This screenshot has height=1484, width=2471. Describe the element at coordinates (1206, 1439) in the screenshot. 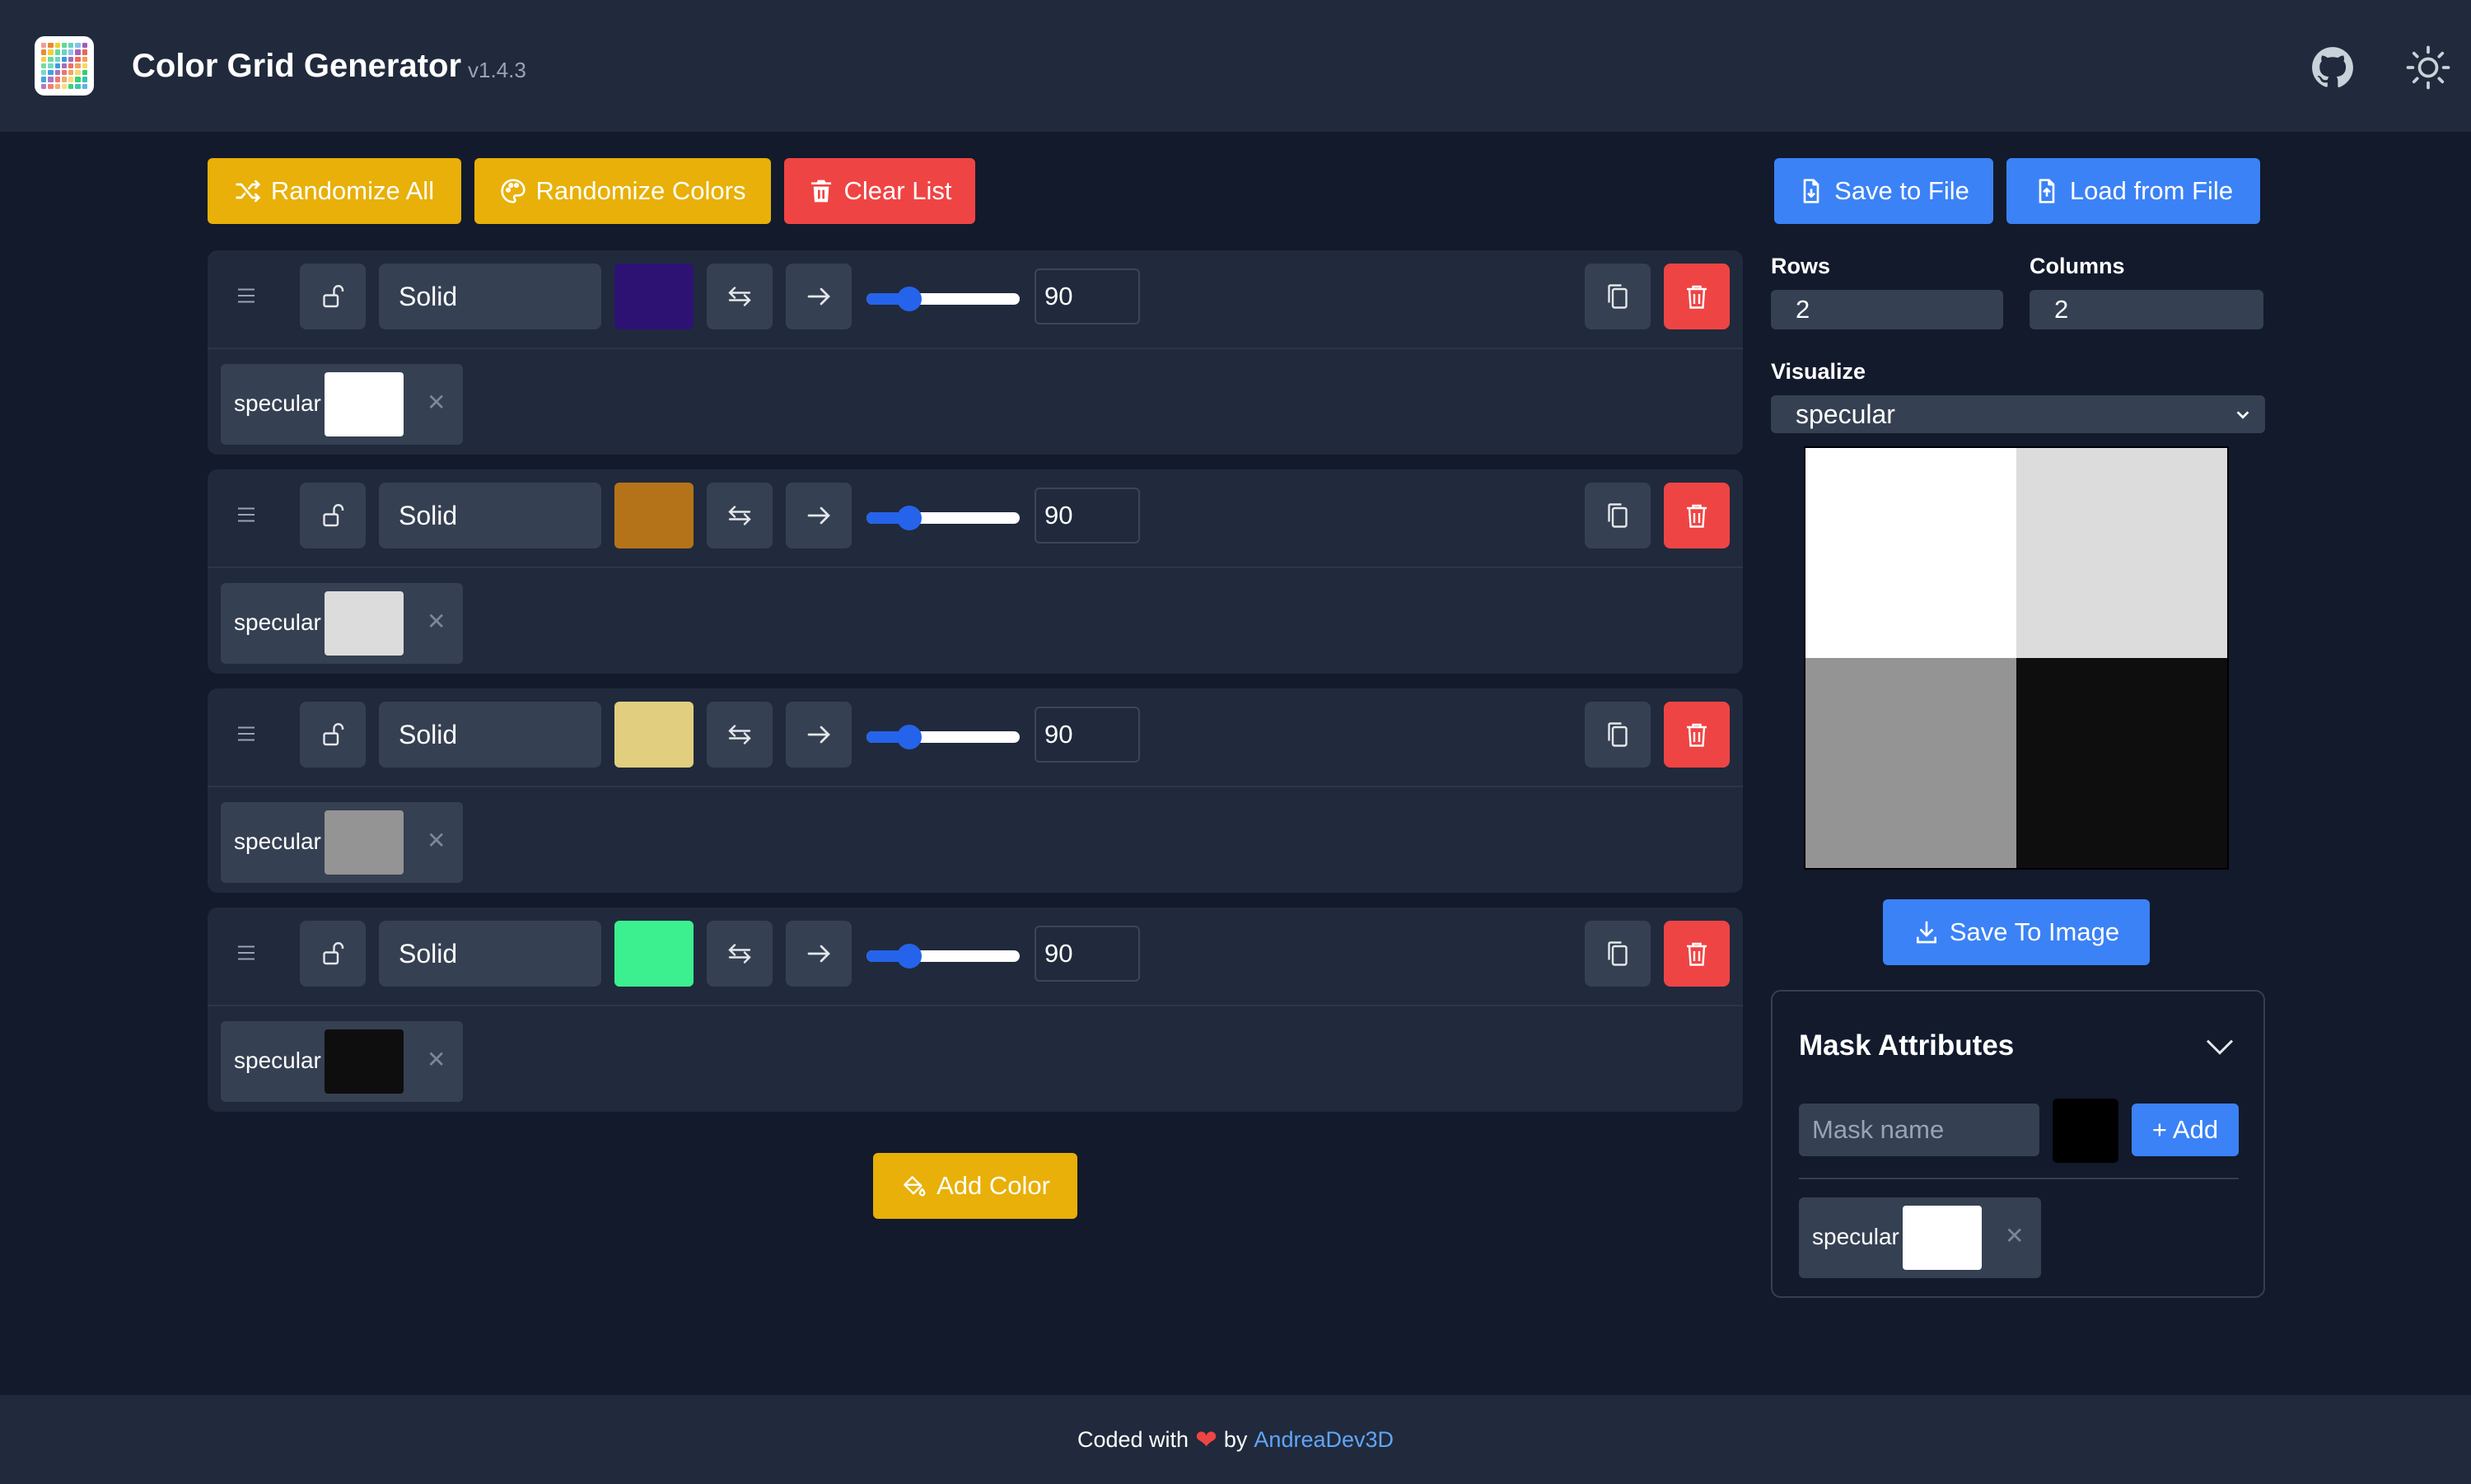

I see `heart-icon: ❤` at that location.